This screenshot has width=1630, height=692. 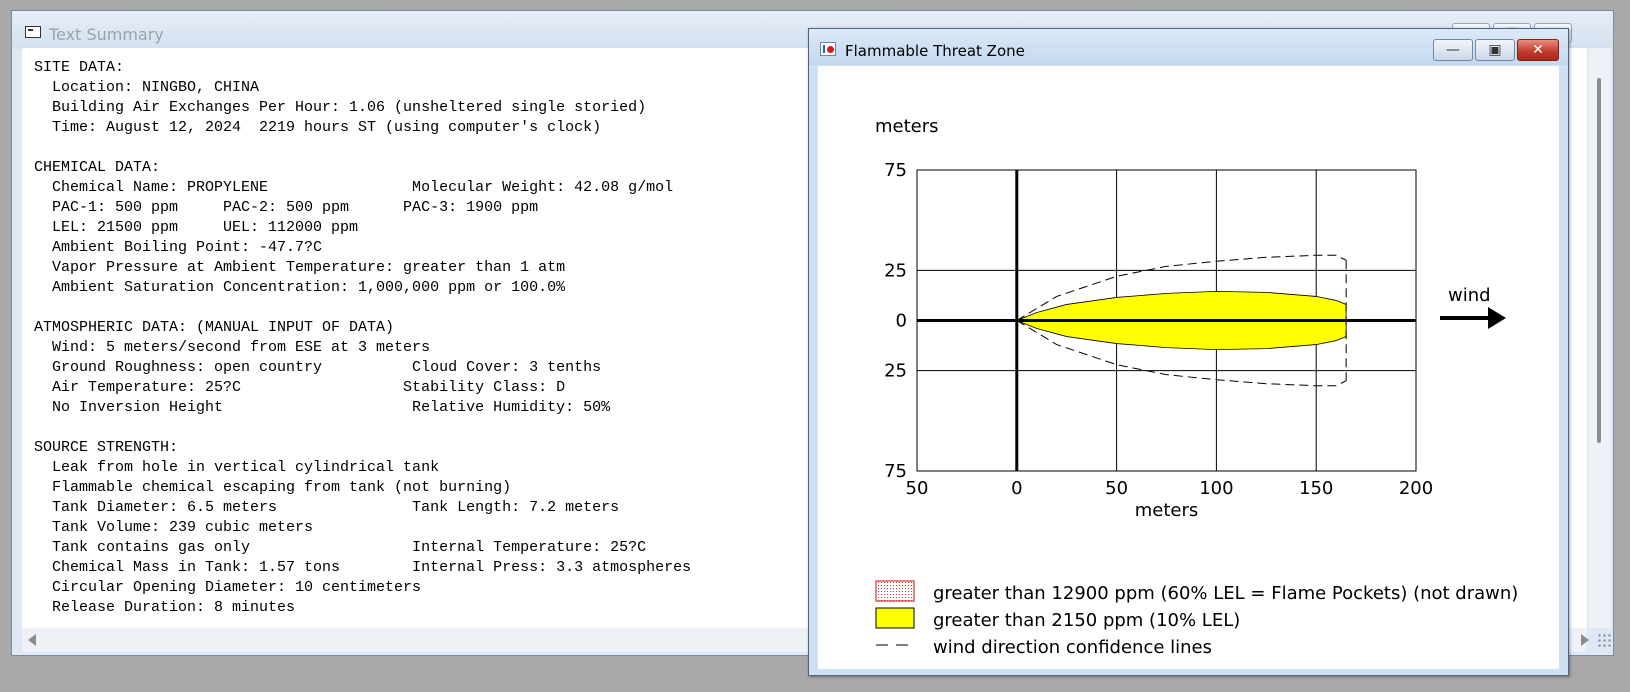 What do you see at coordinates (1495, 50) in the screenshot?
I see `threat-zone-maximize-button: ▣` at bounding box center [1495, 50].